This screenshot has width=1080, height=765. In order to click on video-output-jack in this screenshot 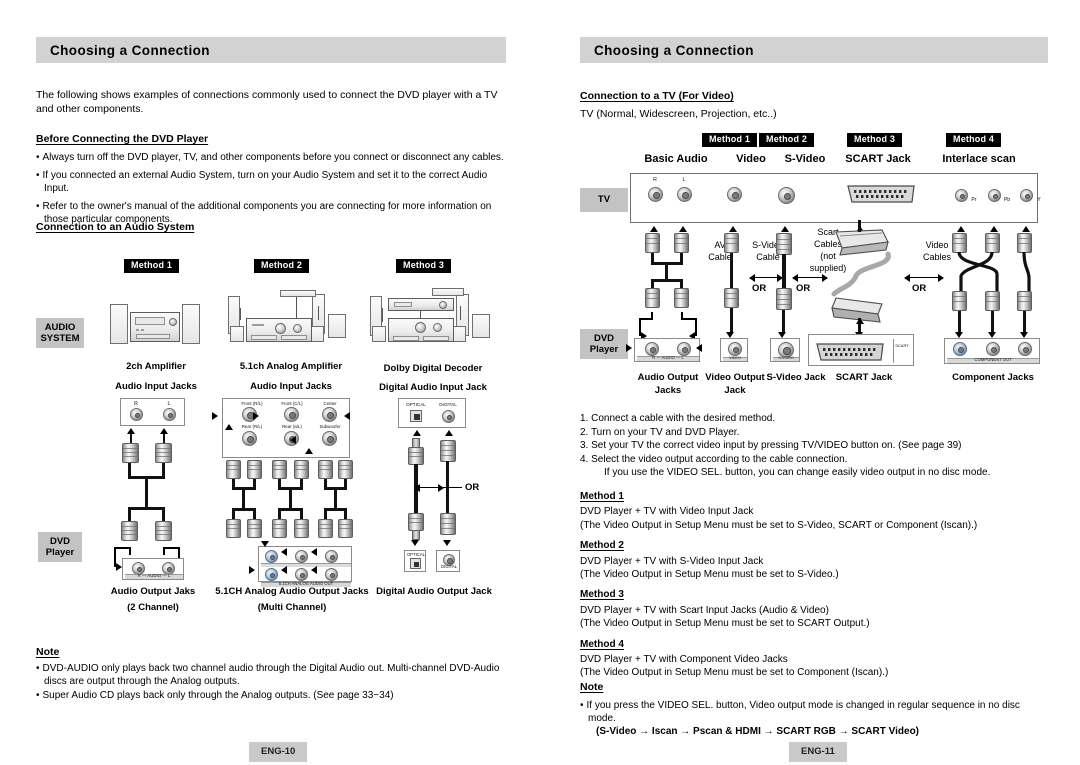, I will do `click(735, 349)`.